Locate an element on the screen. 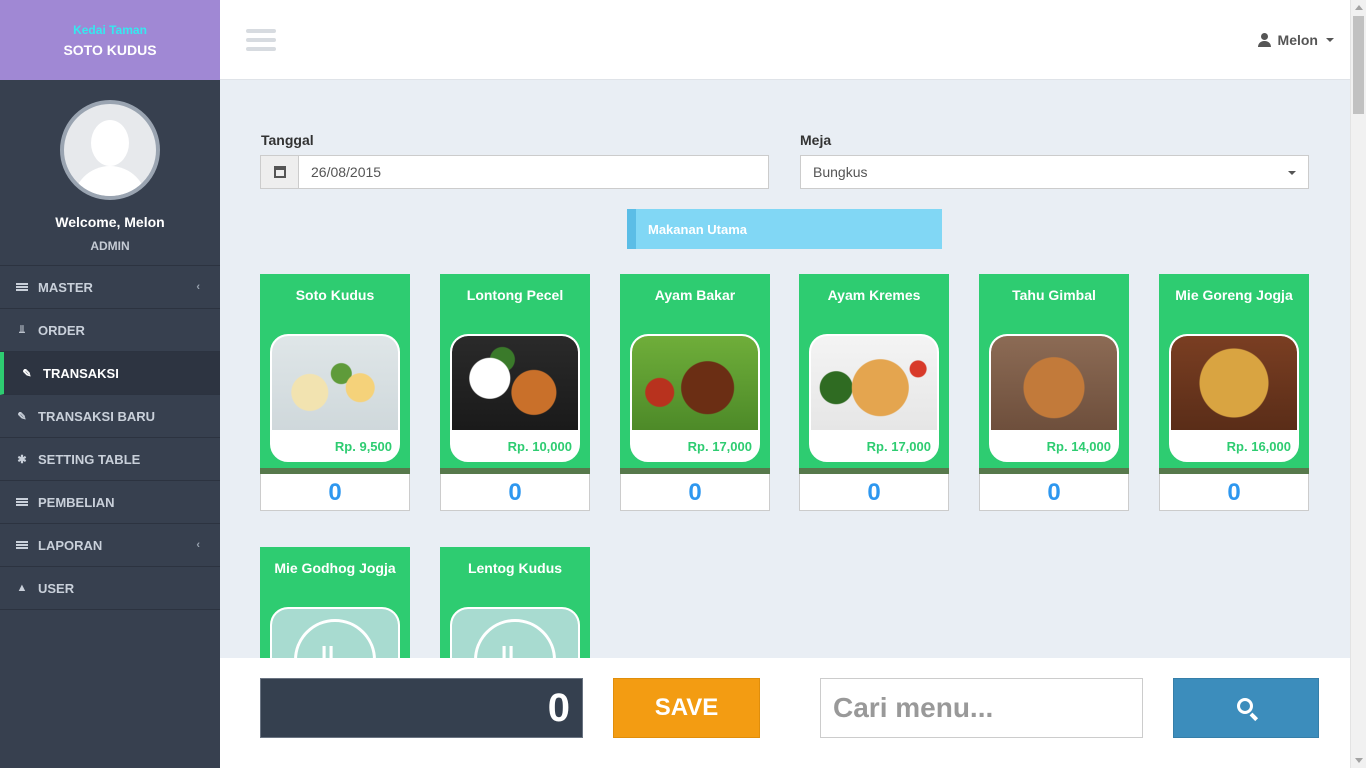 The image size is (1366, 768). menu-name: Lentog Kudus is located at coordinates (515, 568).